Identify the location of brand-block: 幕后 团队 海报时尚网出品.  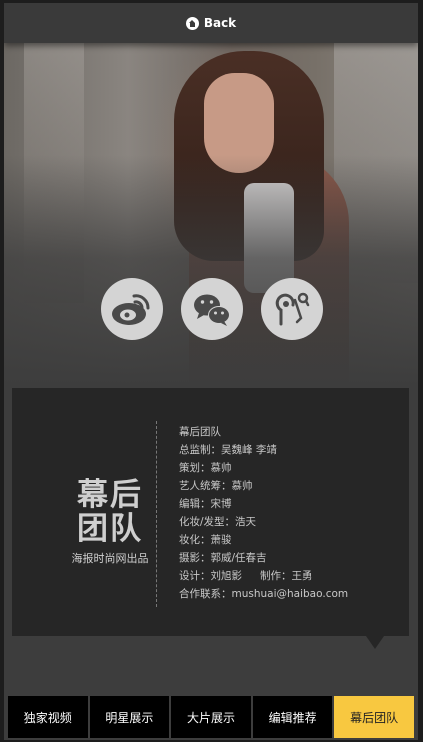
(110, 522).